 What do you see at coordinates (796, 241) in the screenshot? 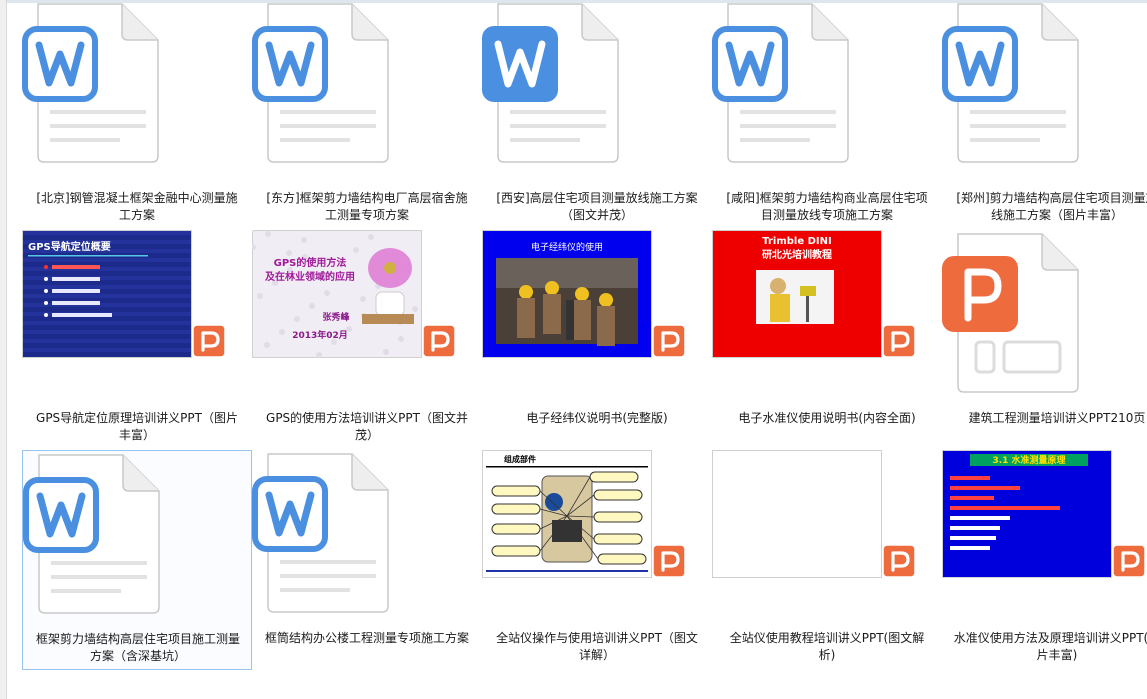
I see `svg-text: Trimble DINI` at bounding box center [796, 241].